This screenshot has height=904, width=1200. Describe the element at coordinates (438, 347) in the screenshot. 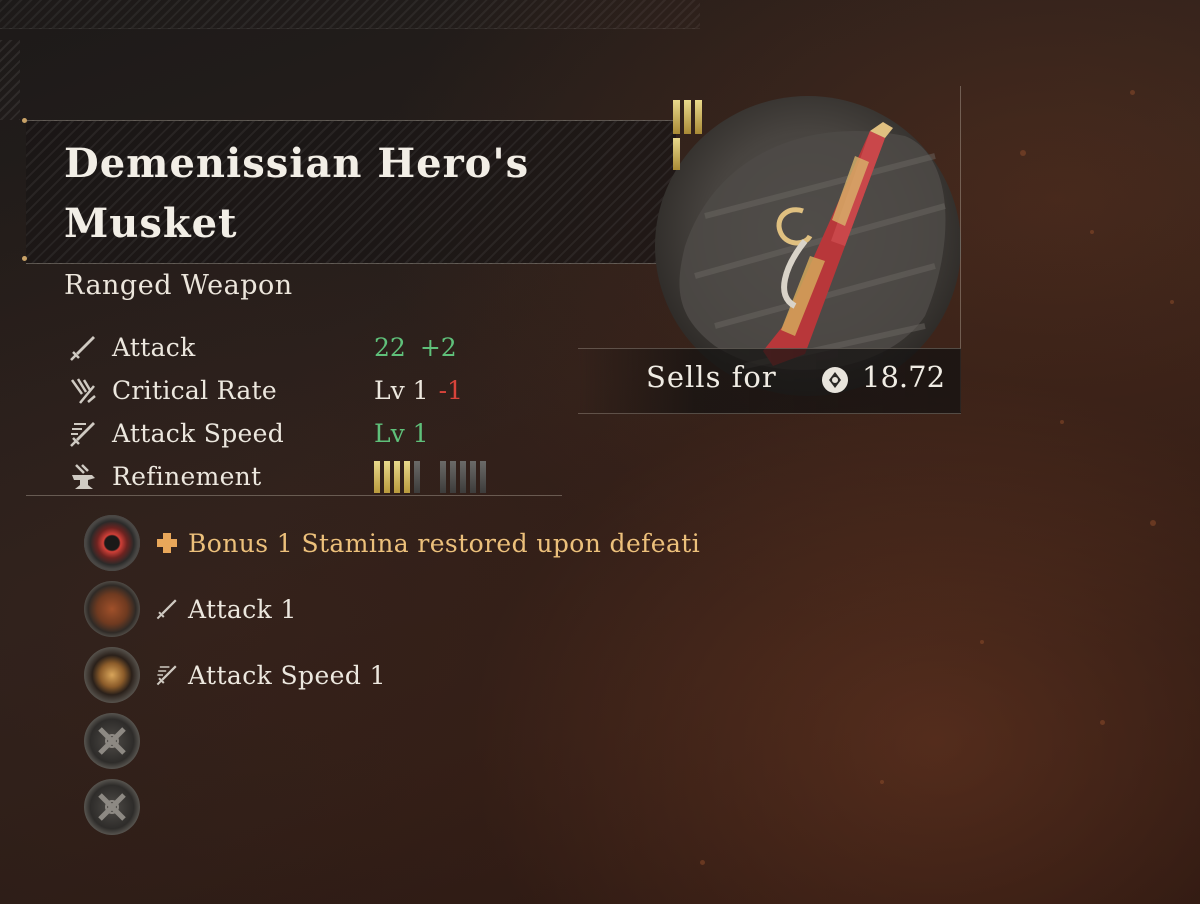

I see `stat-modifier: +2` at that location.